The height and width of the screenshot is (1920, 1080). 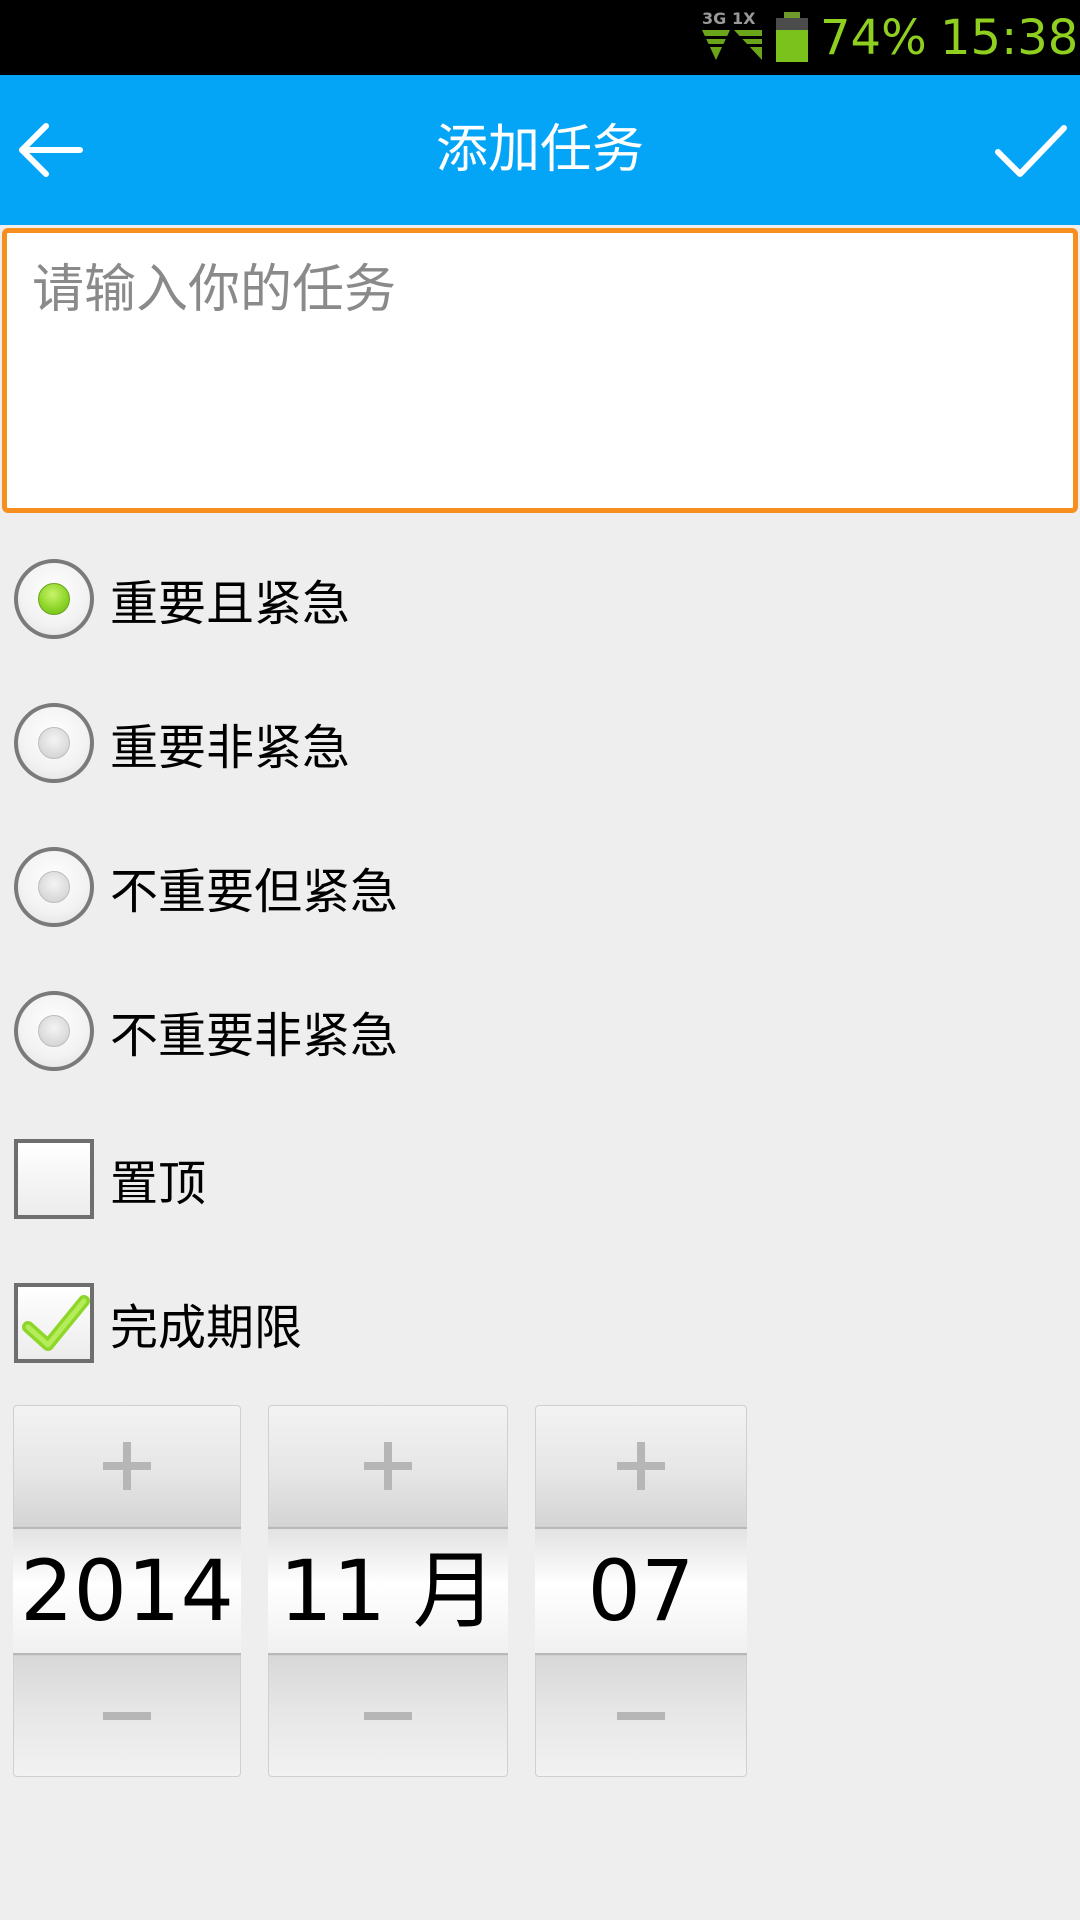 I want to click on year-increment-button, so click(x=127, y=1466).